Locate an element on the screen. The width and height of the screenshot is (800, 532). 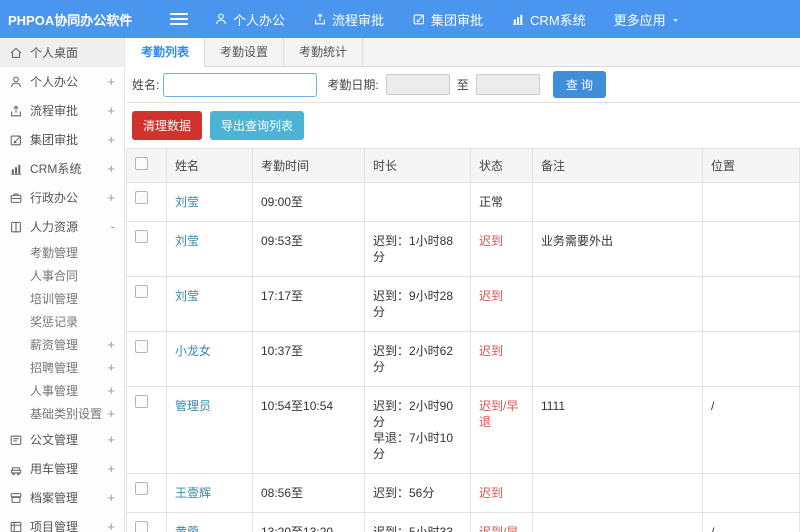
nav-item-label: 个人办公 is located at coordinates (259, 20).